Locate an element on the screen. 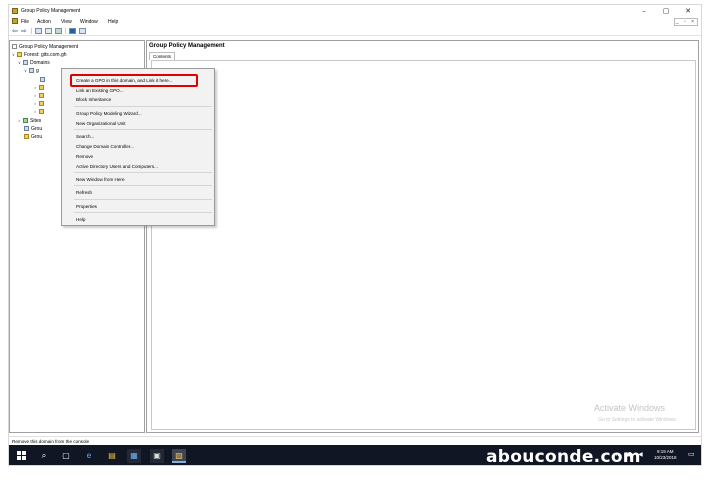  menu-window: Window is located at coordinates (89, 22).